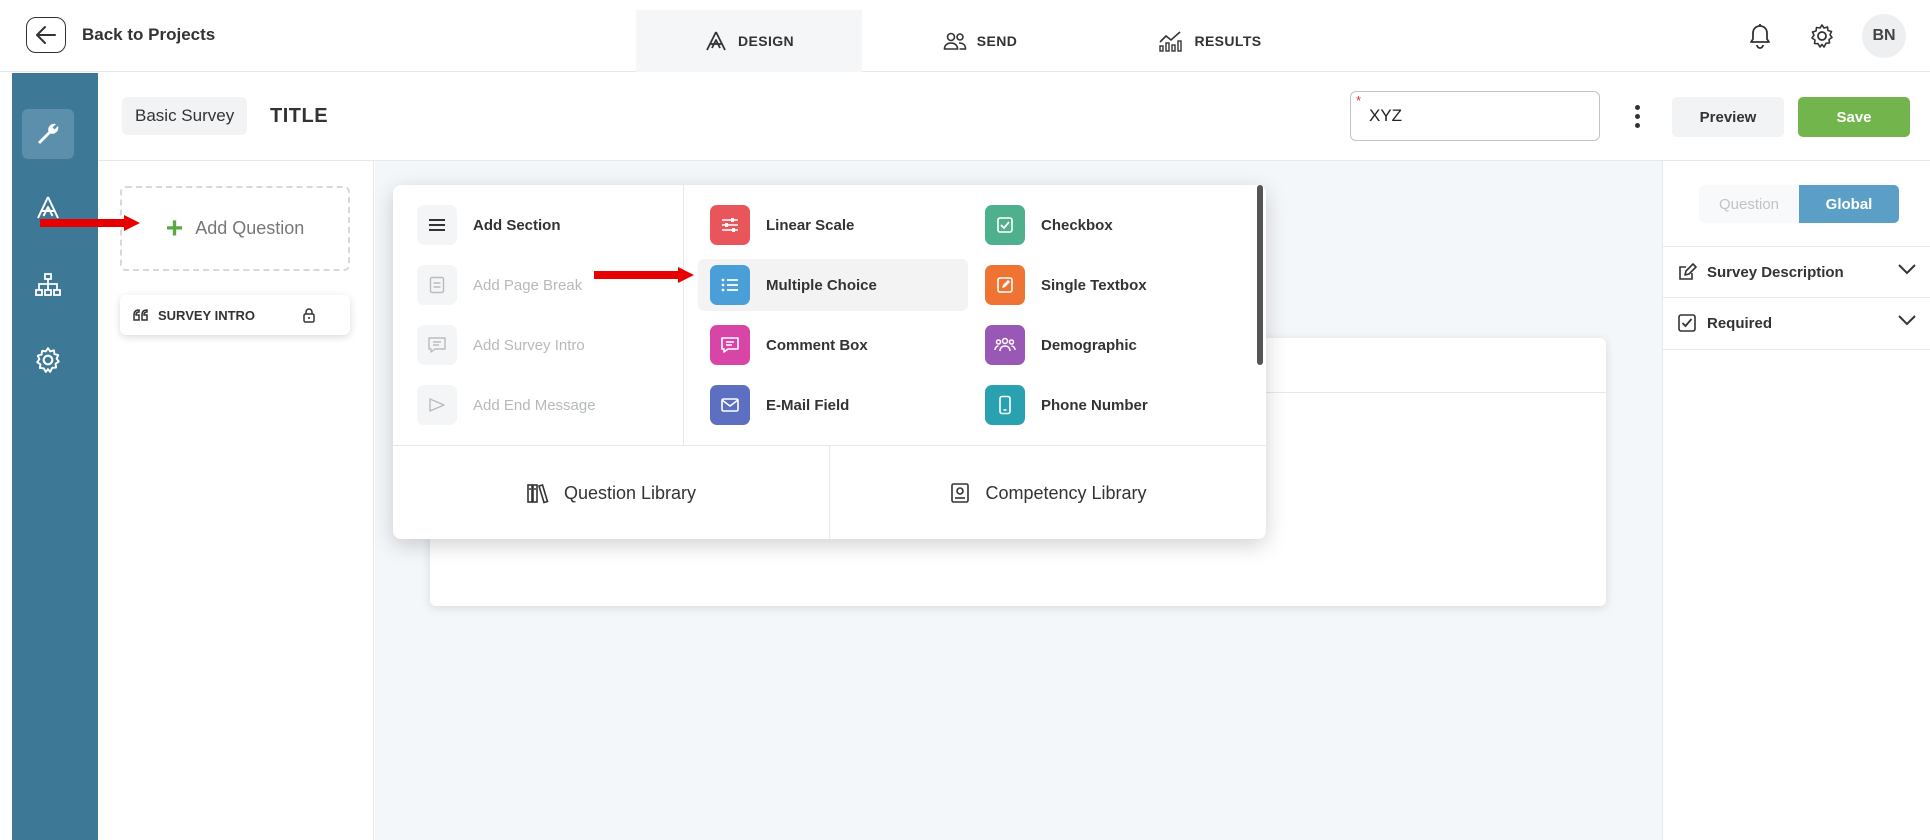 This screenshot has height=840, width=1930. I want to click on menu-scrollbar, so click(1260, 275).